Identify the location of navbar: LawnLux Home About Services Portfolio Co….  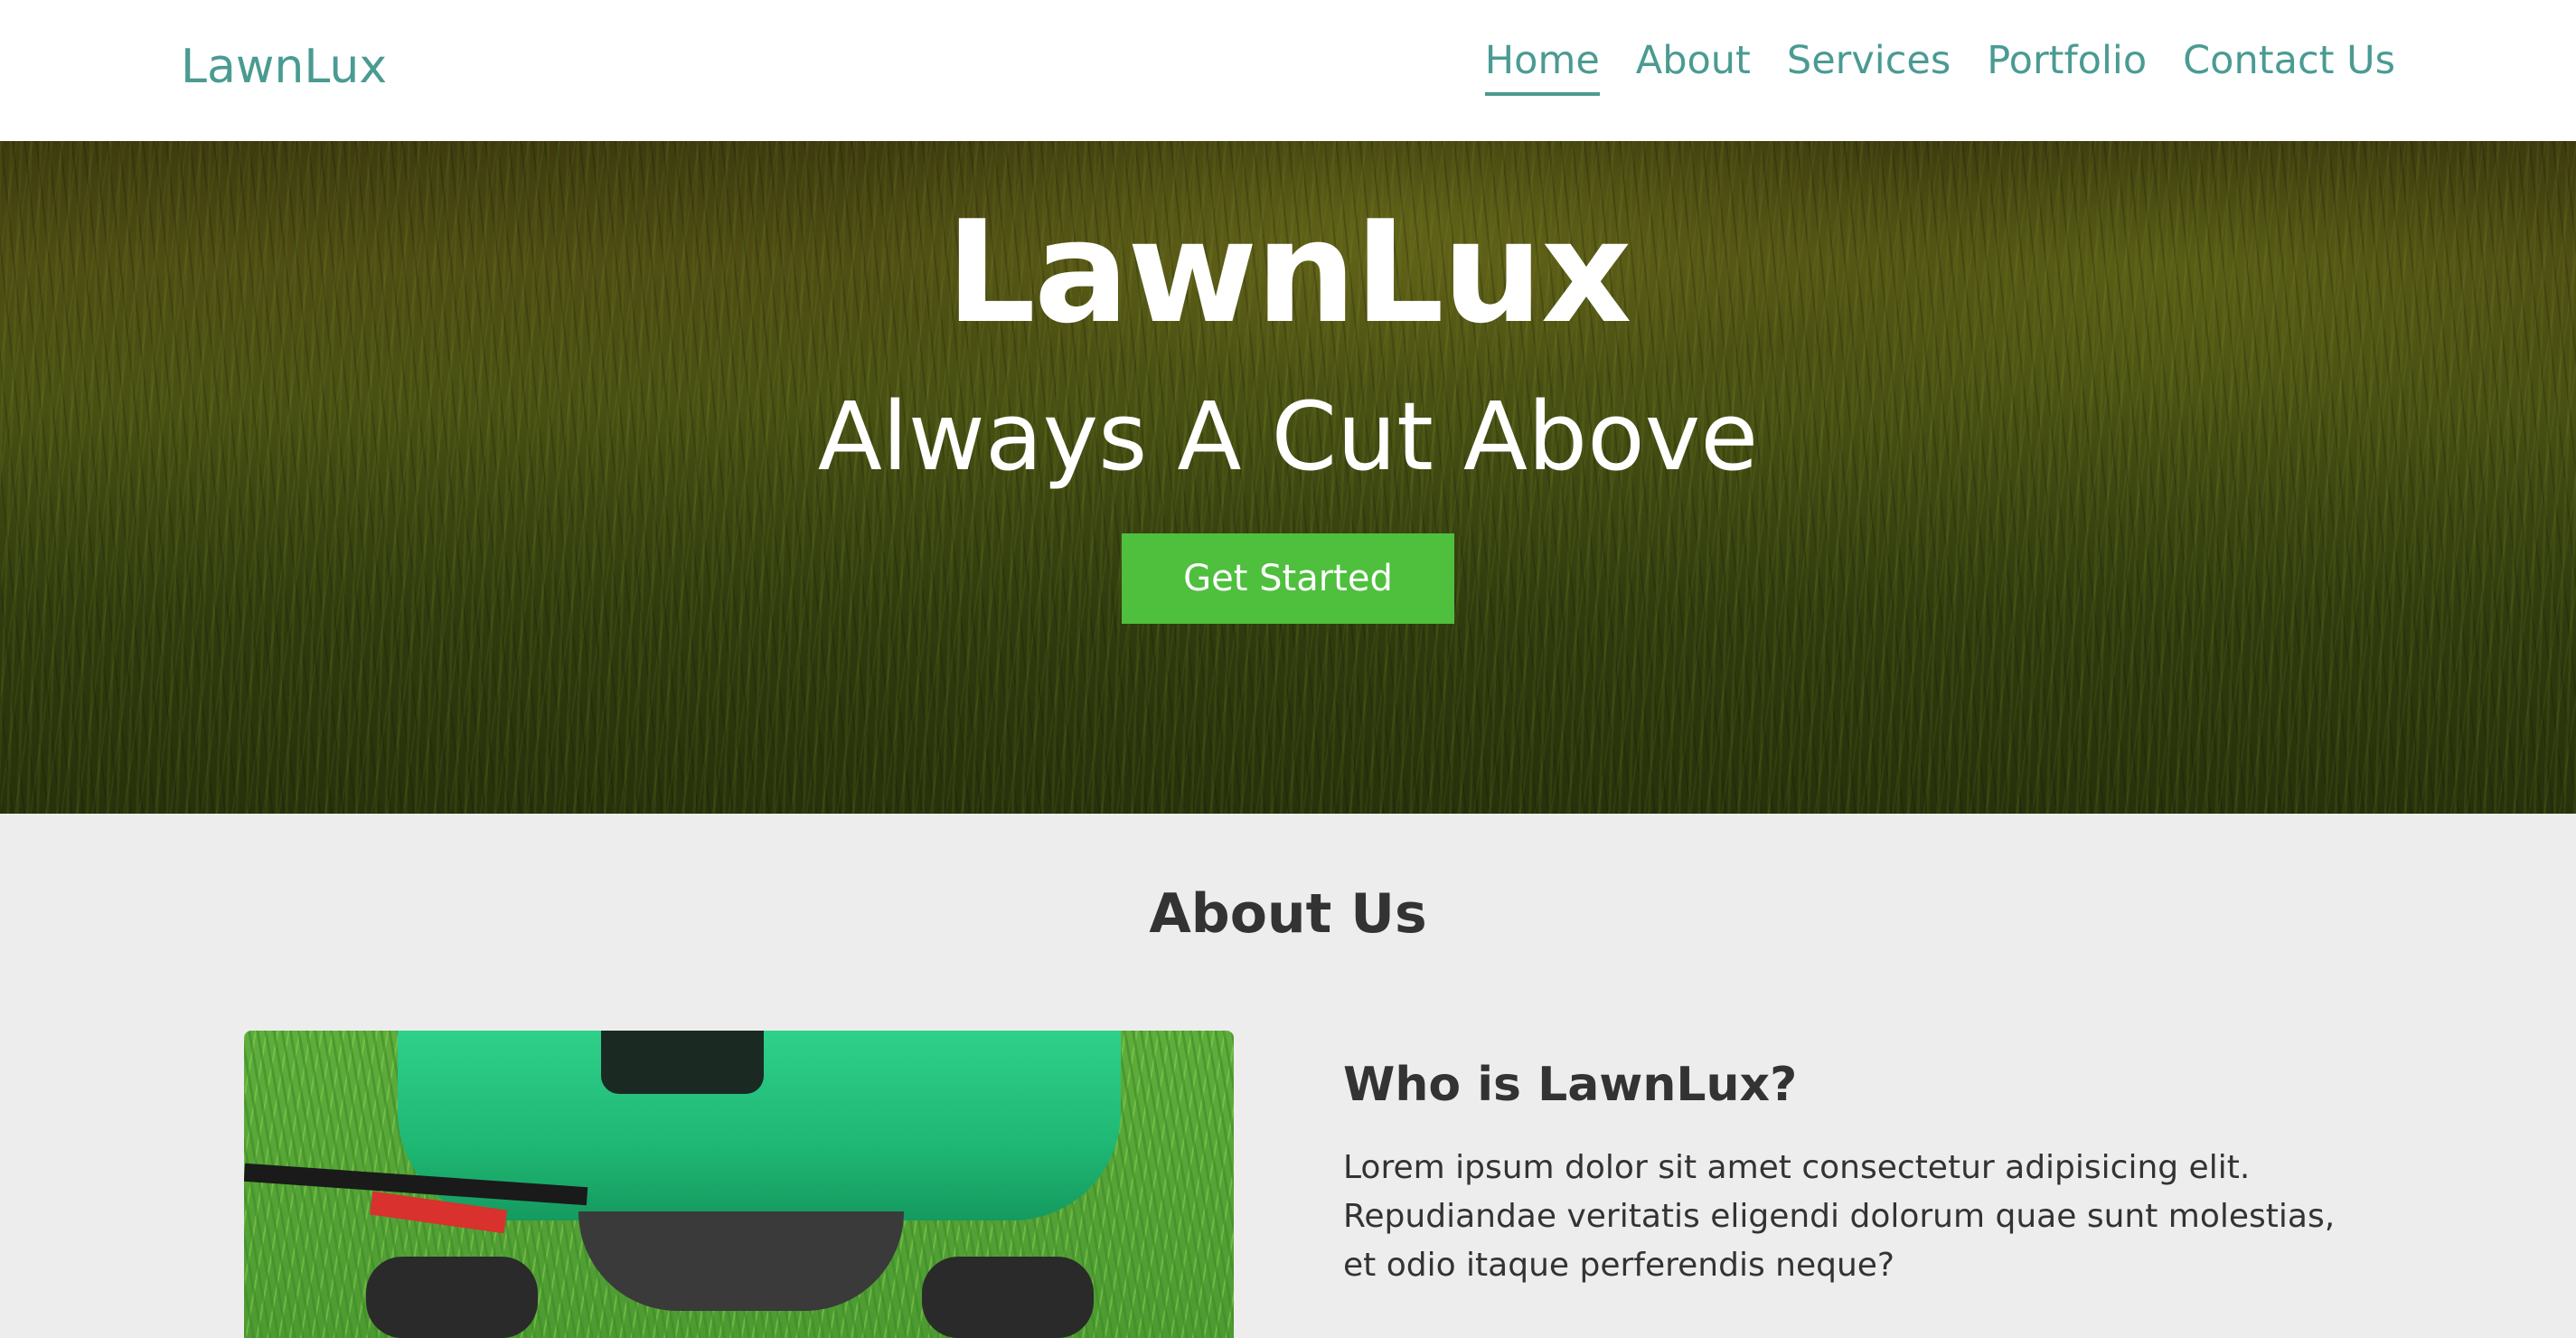
(1288, 70).